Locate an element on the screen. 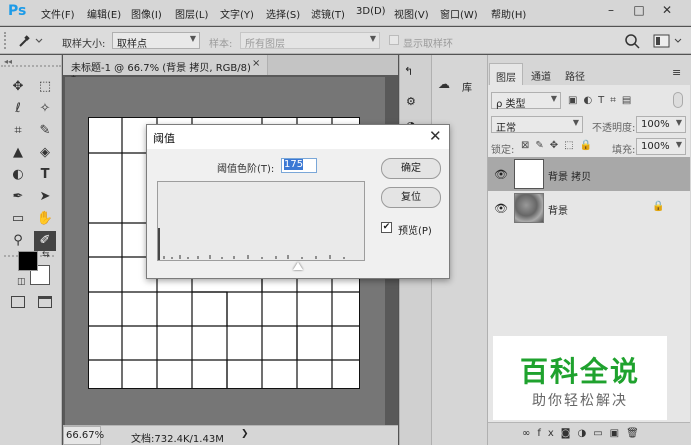  watermark: 百科全说 助你轻松解决 is located at coordinates (580, 378).